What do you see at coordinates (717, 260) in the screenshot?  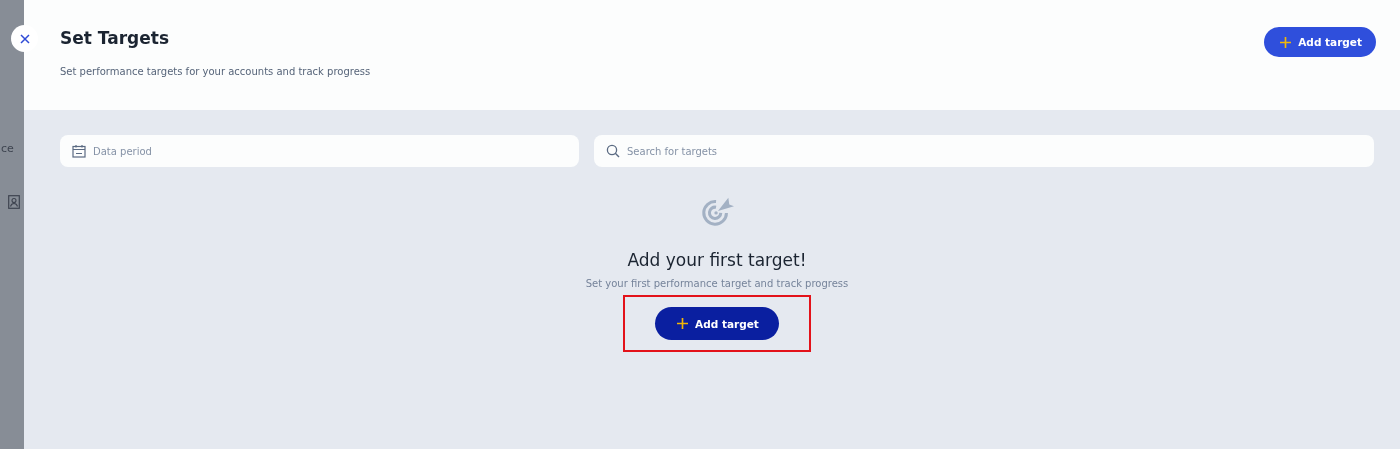 I see `empty-state-heading: Add your first target!` at bounding box center [717, 260].